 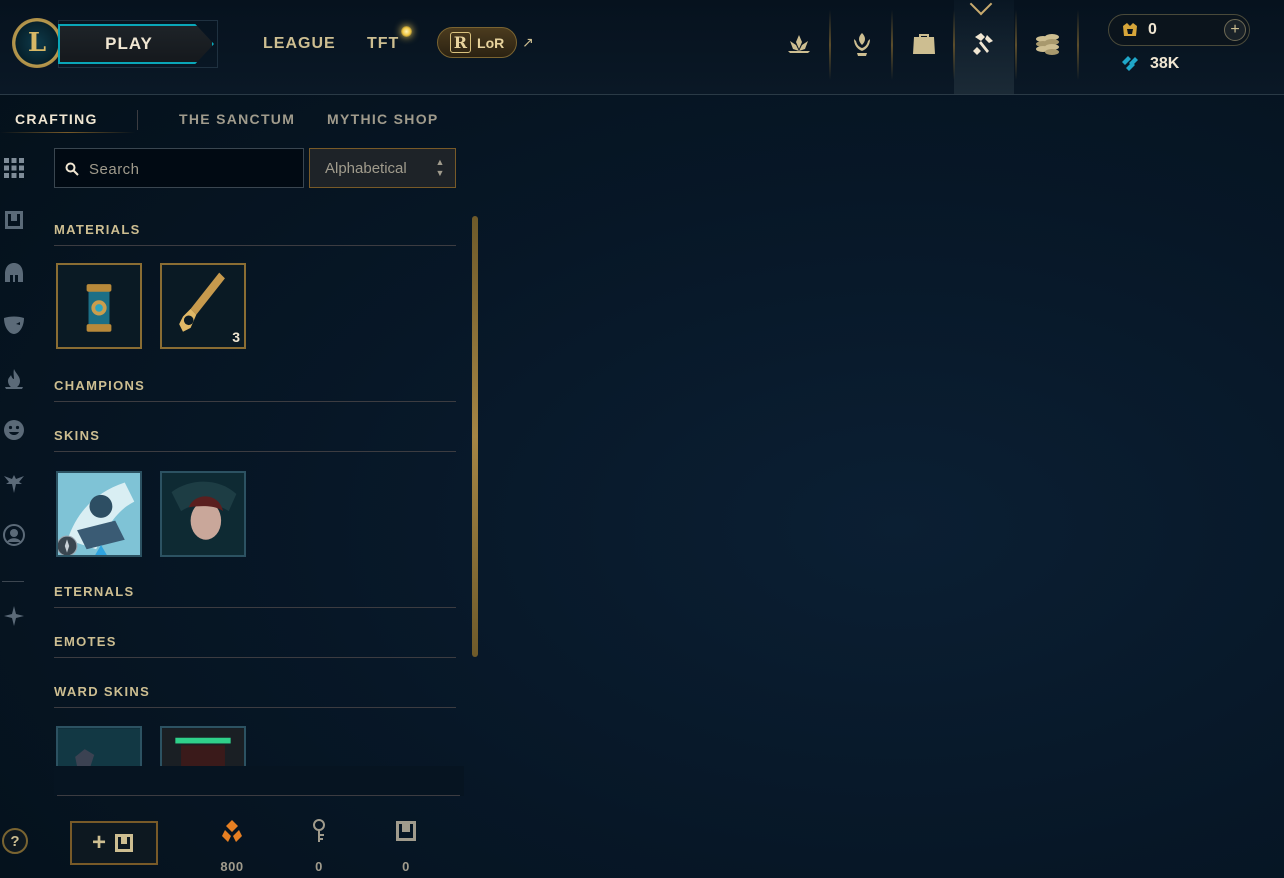 What do you see at coordinates (77, 435) in the screenshot?
I see `section-title-skins: SKINS` at bounding box center [77, 435].